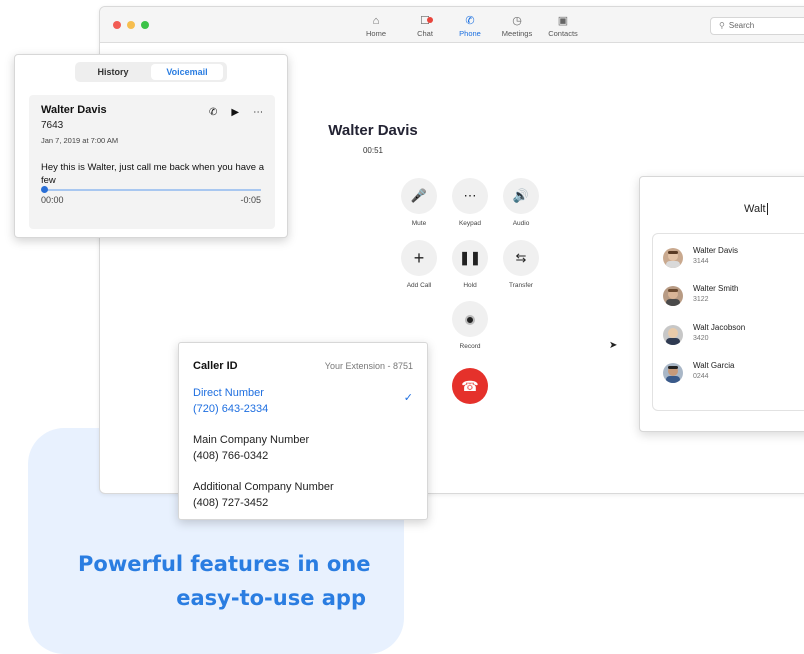 The width and height of the screenshot is (804, 654). I want to click on voicemail-caller-name: Walter Davis, so click(74, 110).